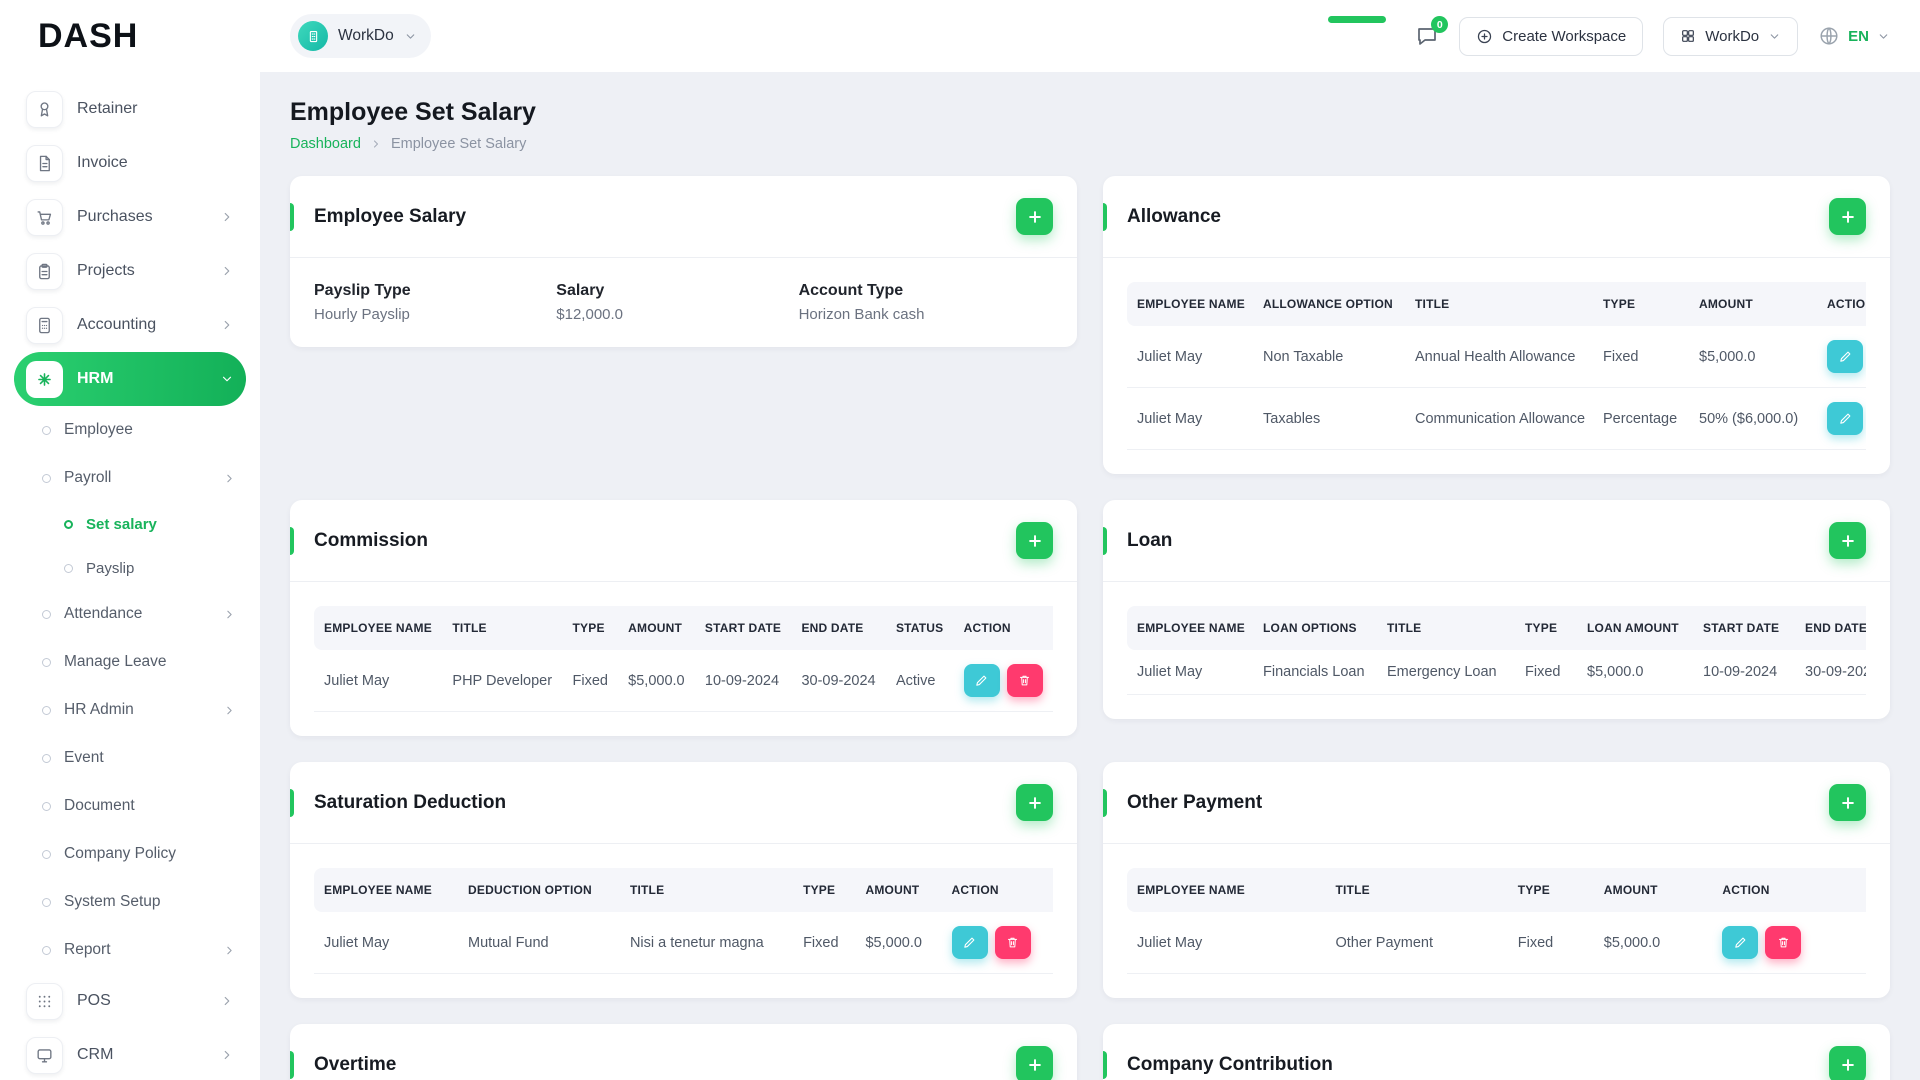  Describe the element at coordinates (130, 902) in the screenshot. I see `sidebar-item-system-setup: System Setup` at that location.